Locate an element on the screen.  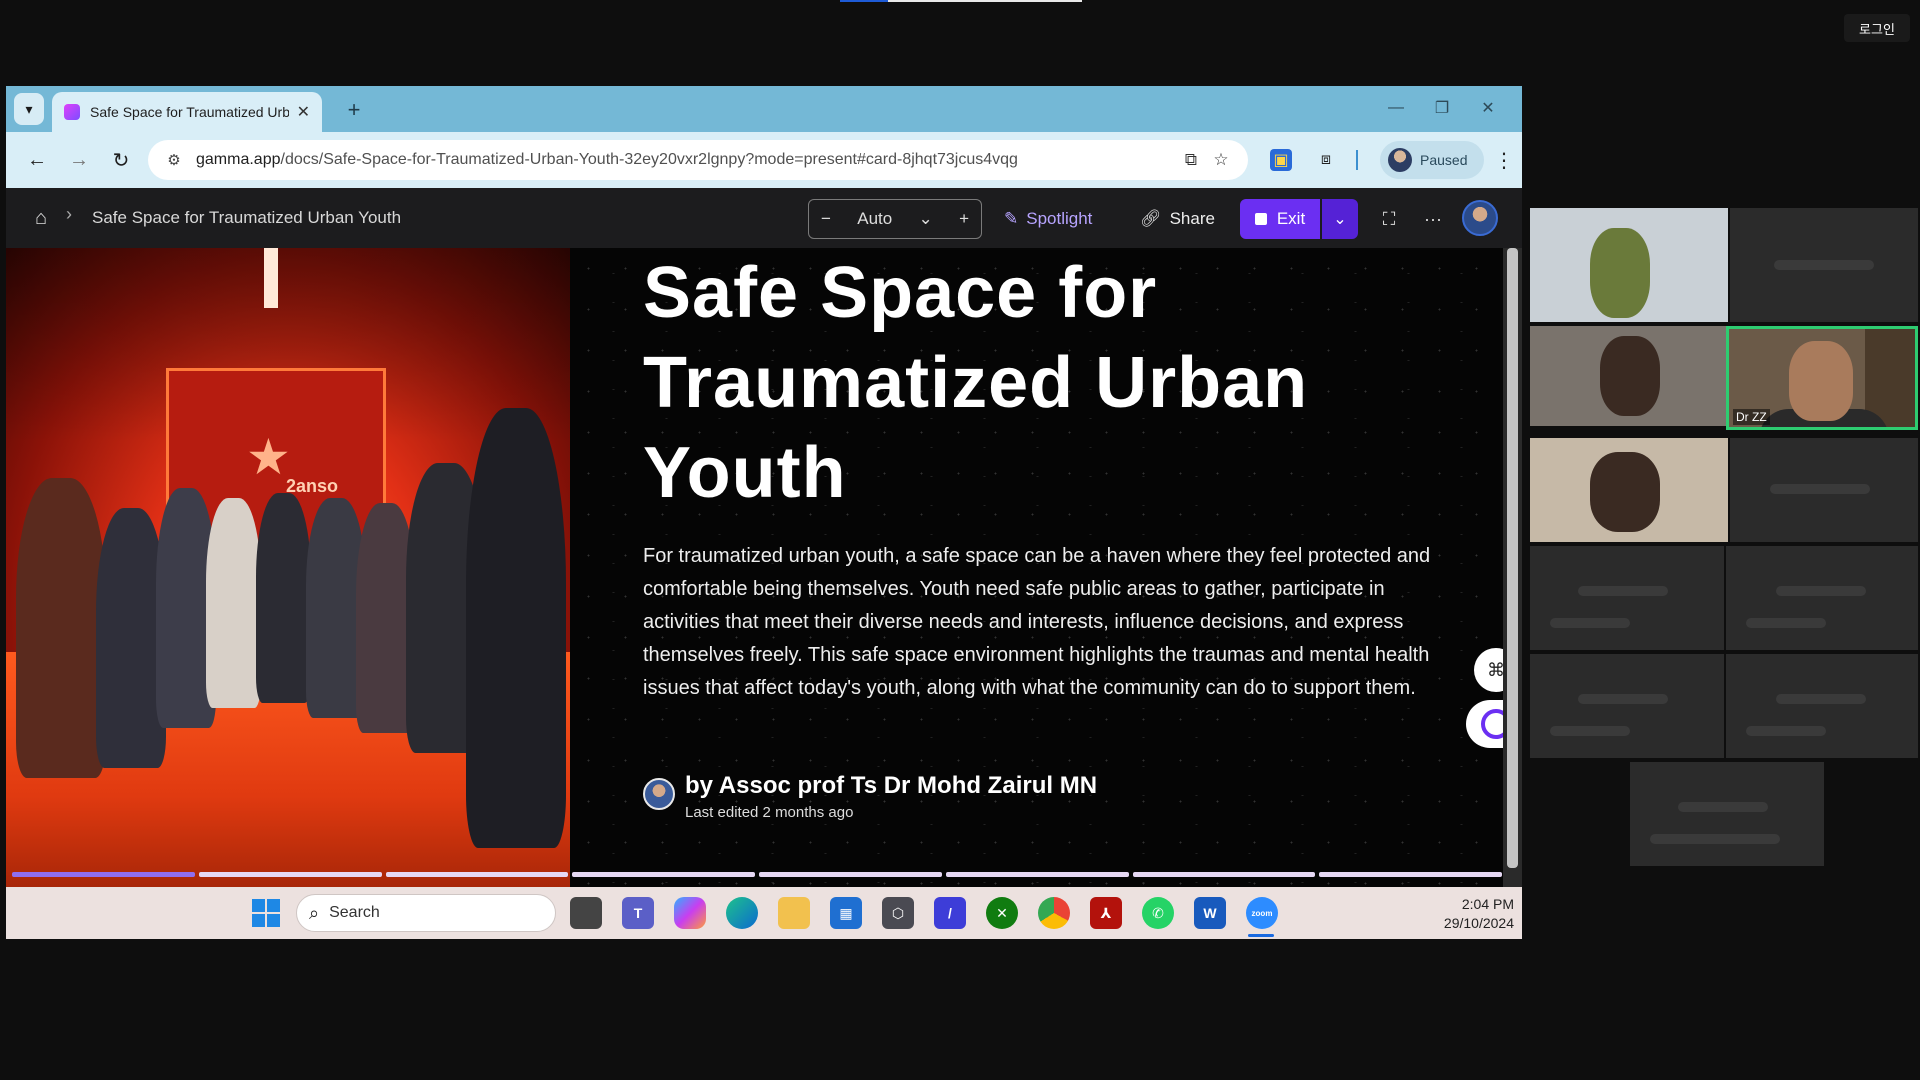
reload-button: ↻ is located at coordinates (121, 160).